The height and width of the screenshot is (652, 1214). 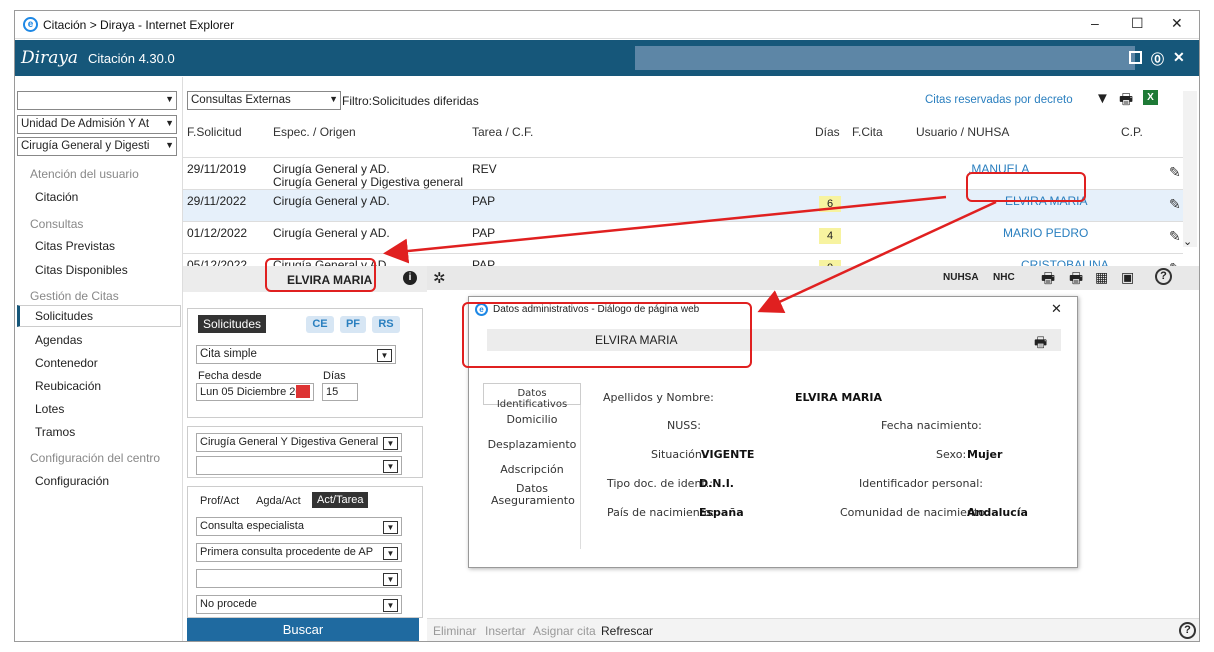 I want to click on annotation-arrows, so click(x=690, y=254).